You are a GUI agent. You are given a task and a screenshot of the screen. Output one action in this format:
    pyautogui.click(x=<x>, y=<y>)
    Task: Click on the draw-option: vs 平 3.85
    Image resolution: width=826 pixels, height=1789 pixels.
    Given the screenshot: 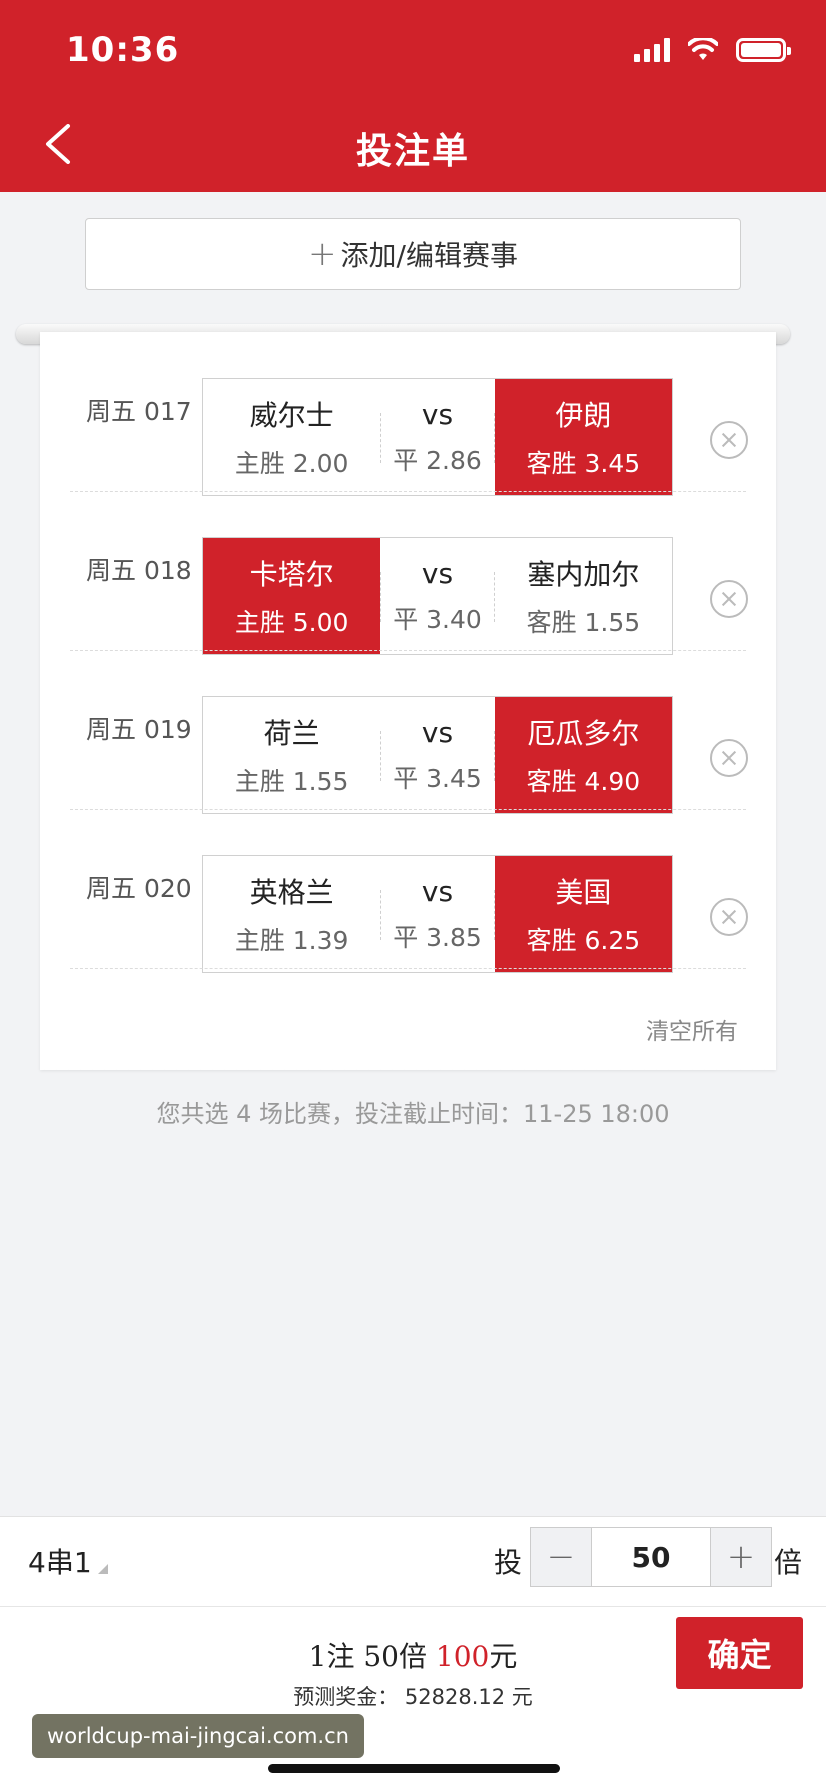 What is the action you would take?
    pyautogui.click(x=437, y=914)
    